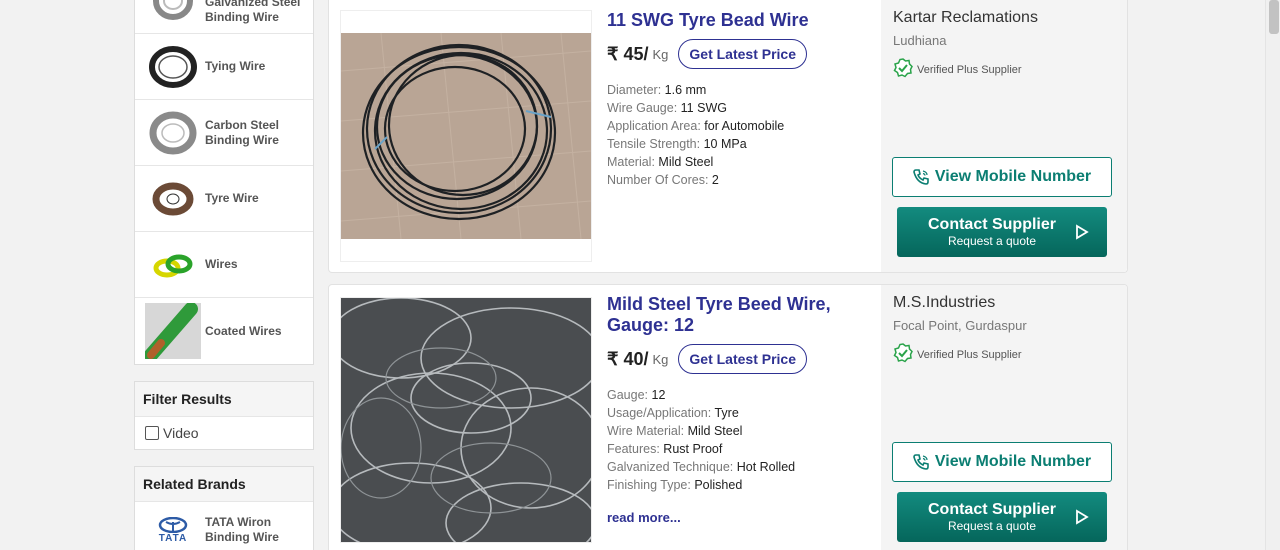  Describe the element at coordinates (173, 331) in the screenshot. I see `coated-wire-icon` at that location.